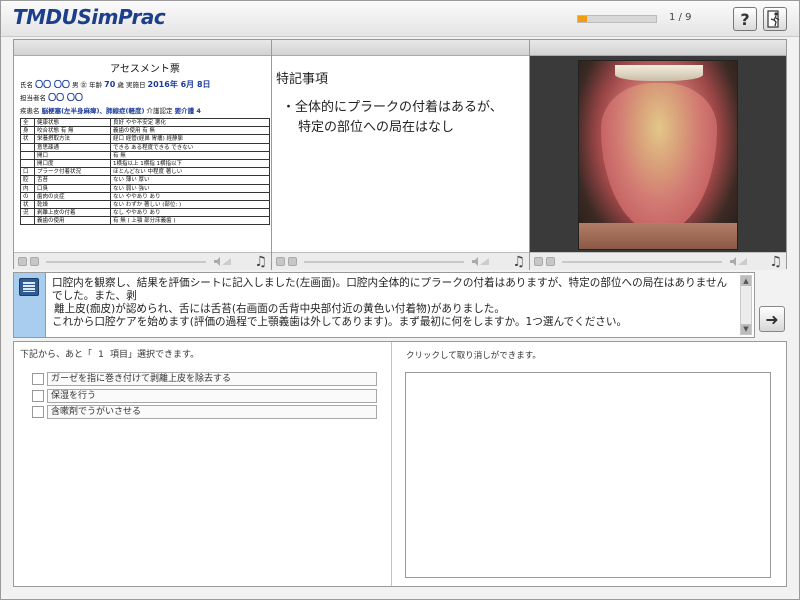 The width and height of the screenshot is (800, 600). Describe the element at coordinates (73, 180) in the screenshot. I see `sheet-cell: 舌苔` at that location.